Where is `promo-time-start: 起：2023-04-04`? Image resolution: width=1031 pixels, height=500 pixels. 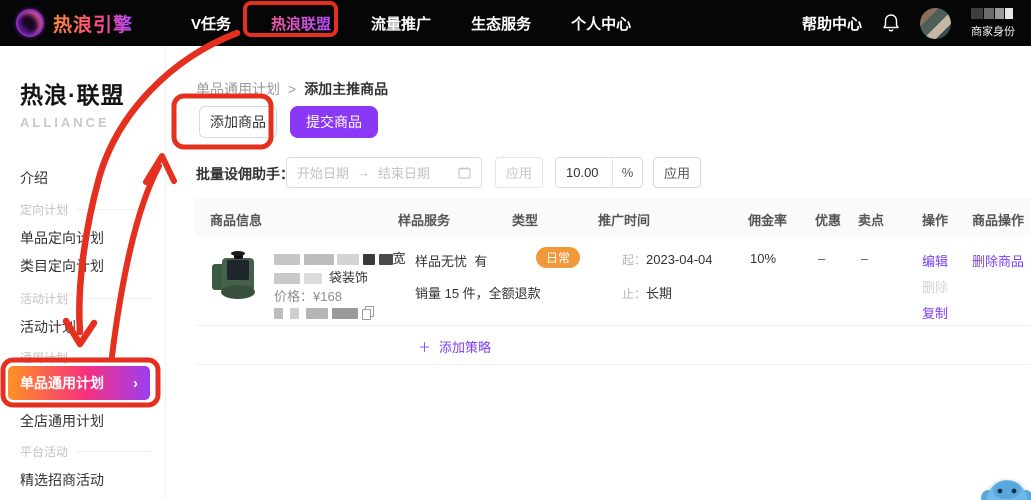
promo-time-start: 起：2023-04-04 is located at coordinates (667, 259).